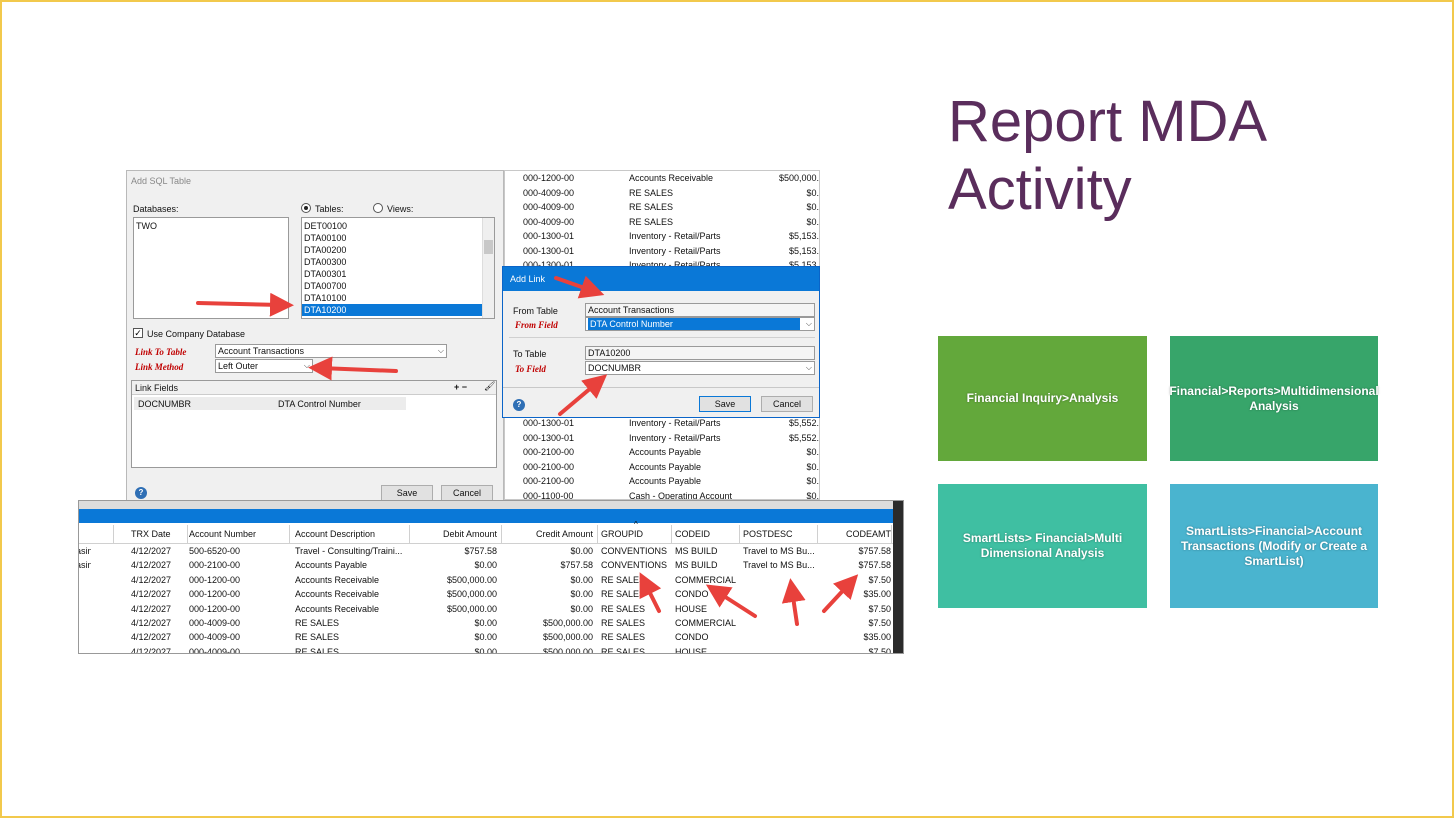 The width and height of the screenshot is (1454, 818). Describe the element at coordinates (700, 368) in the screenshot. I see `to-field-combo: DOCNUMBR ⌵` at that location.